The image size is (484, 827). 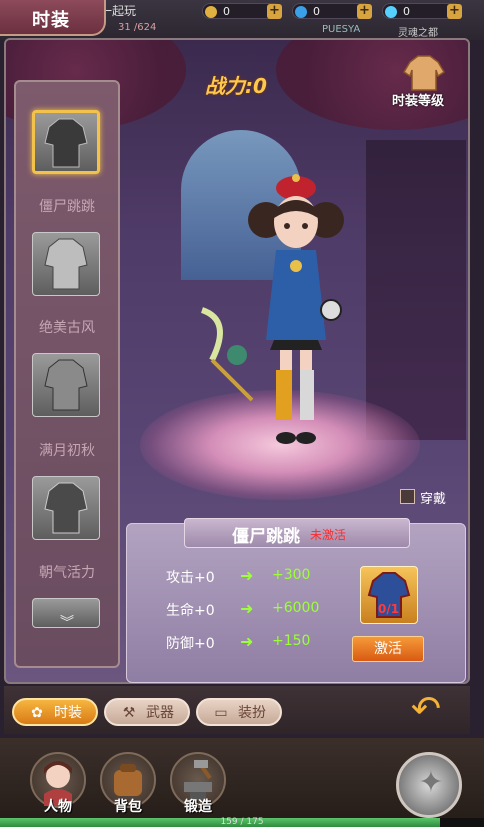 What do you see at coordinates (418, 99) in the screenshot?
I see `outfit-level-label: 时装等级` at bounding box center [418, 99].